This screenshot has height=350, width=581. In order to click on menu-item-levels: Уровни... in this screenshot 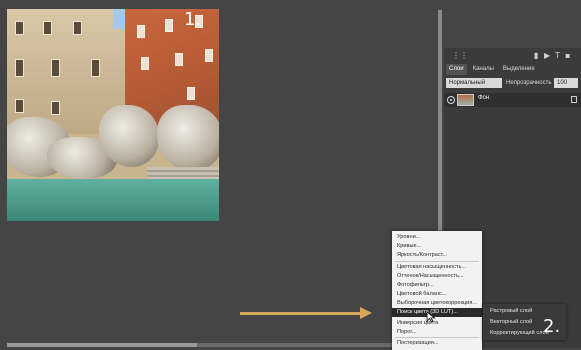, I will do `click(408, 237)`.